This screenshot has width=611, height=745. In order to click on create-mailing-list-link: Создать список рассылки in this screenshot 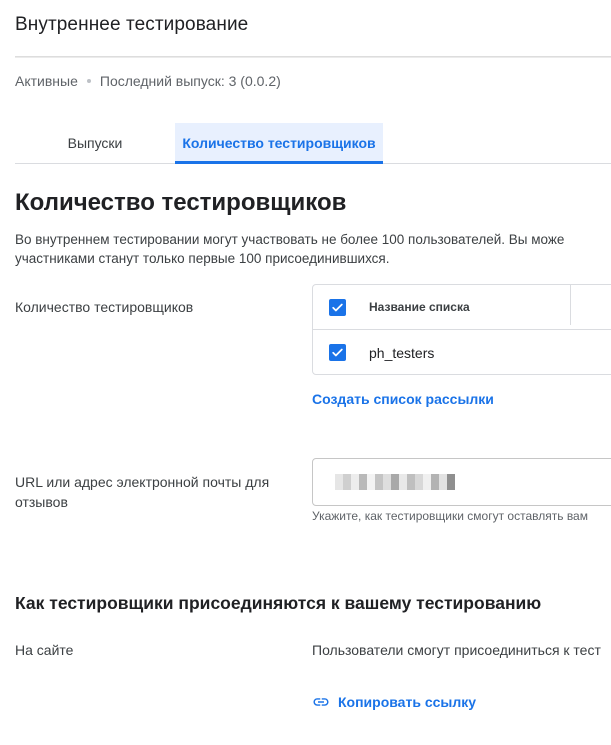, I will do `click(403, 399)`.